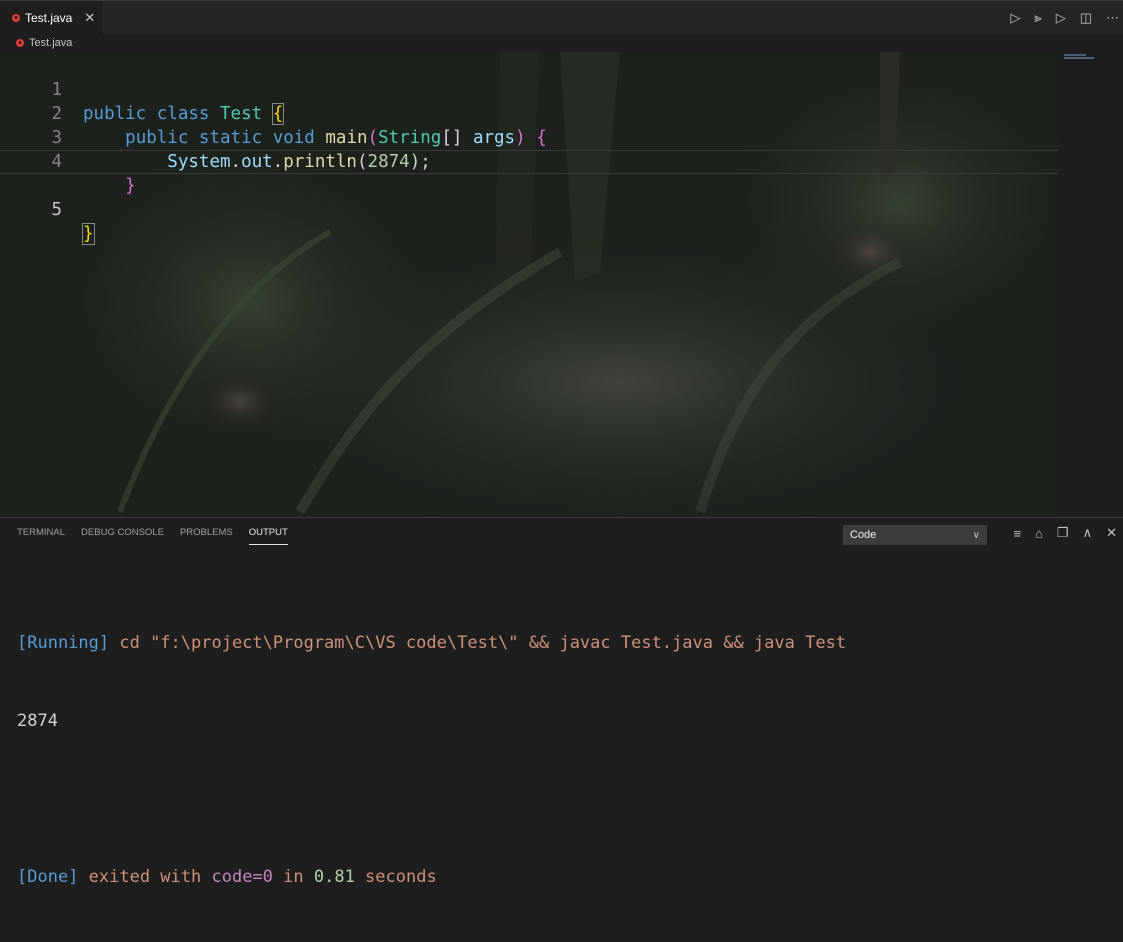 This screenshot has width=1123, height=942. What do you see at coordinates (37, 721) in the screenshot?
I see `program-output: 2874` at bounding box center [37, 721].